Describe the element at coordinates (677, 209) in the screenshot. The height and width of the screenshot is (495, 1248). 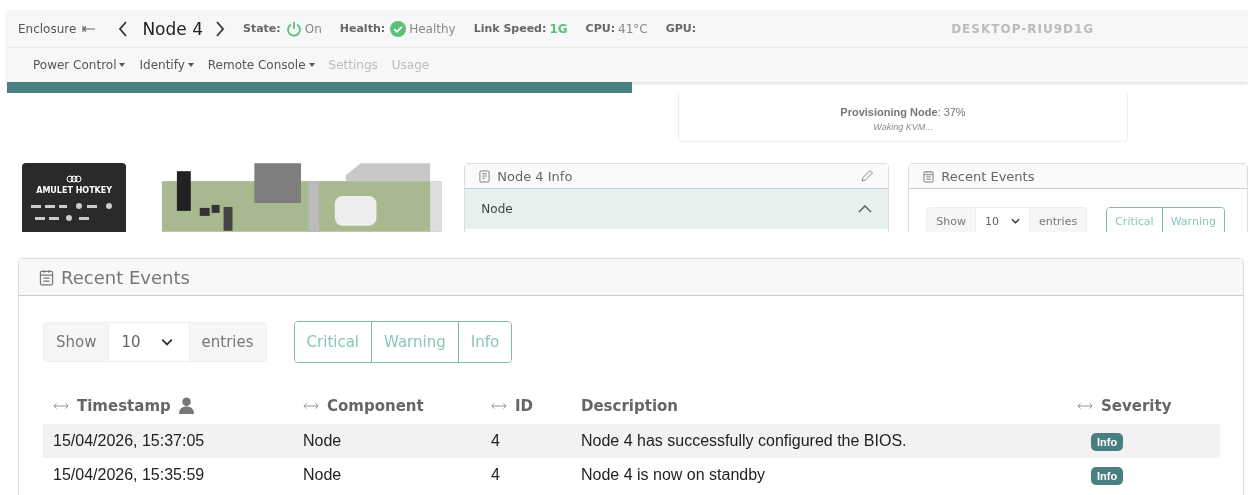
I see `node-section-header: Node` at that location.